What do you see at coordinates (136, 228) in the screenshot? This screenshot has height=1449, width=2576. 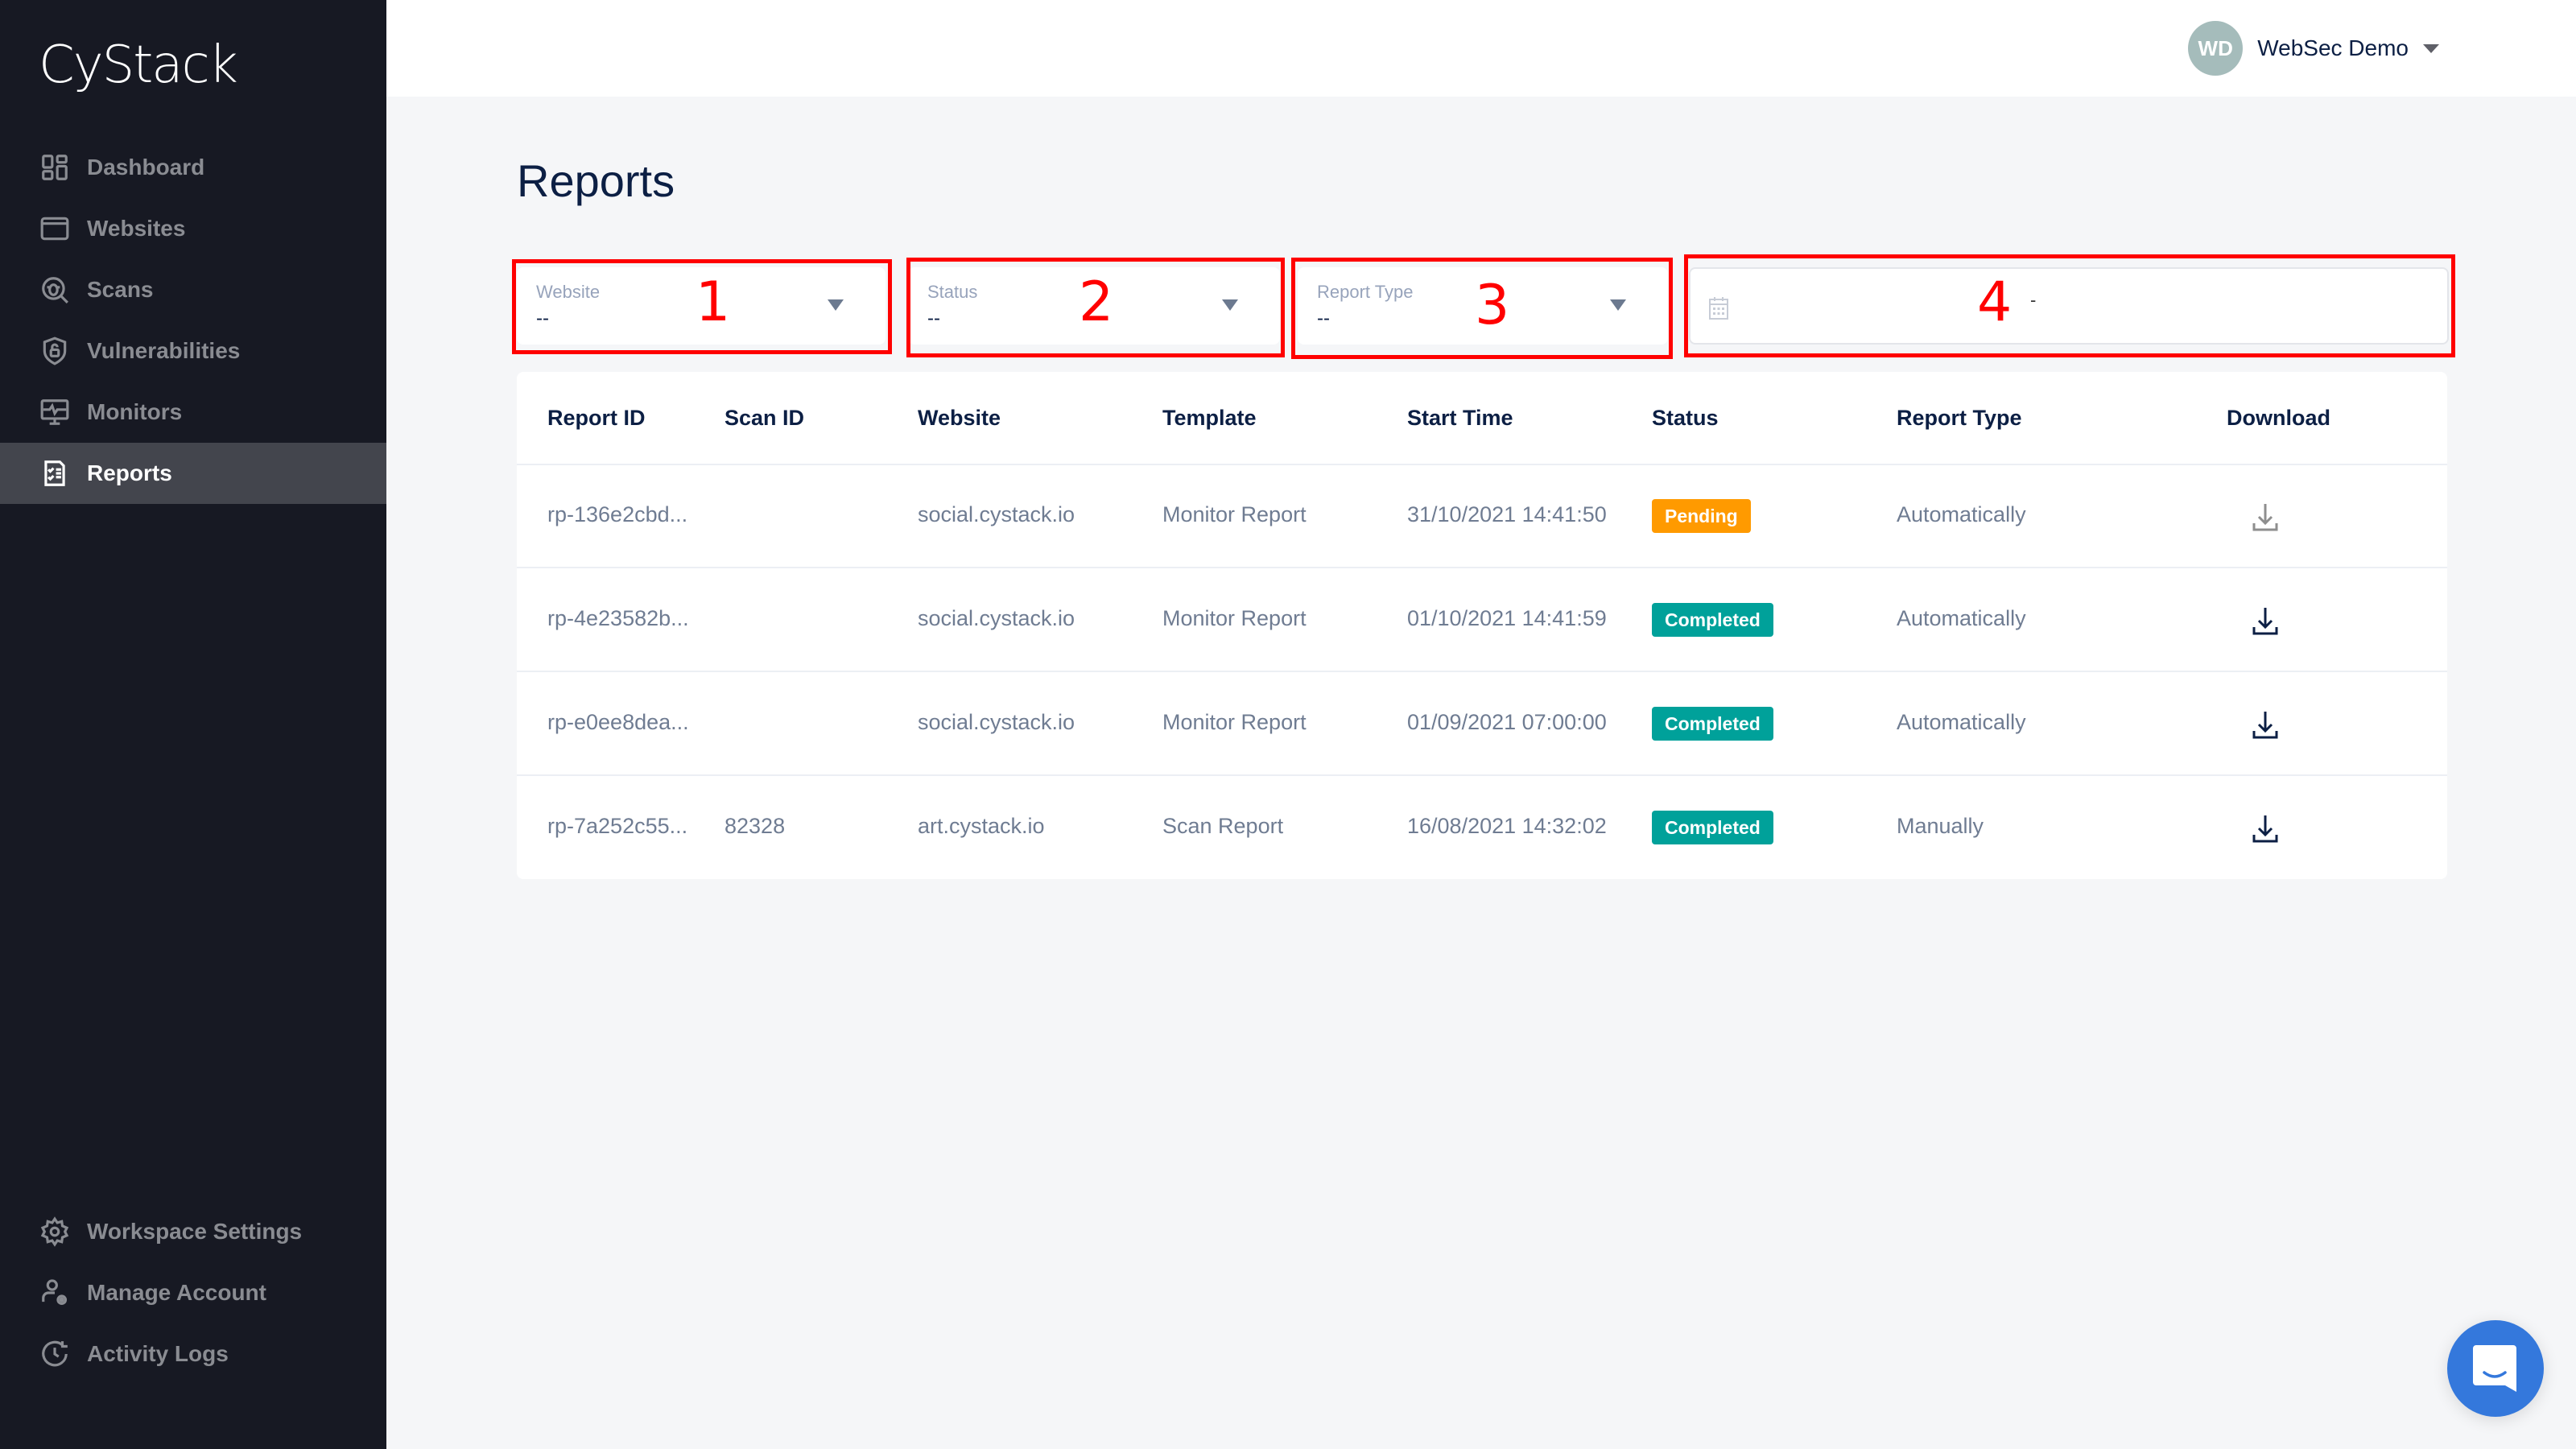 I see `sidebar-item-label: Websites` at bounding box center [136, 228].